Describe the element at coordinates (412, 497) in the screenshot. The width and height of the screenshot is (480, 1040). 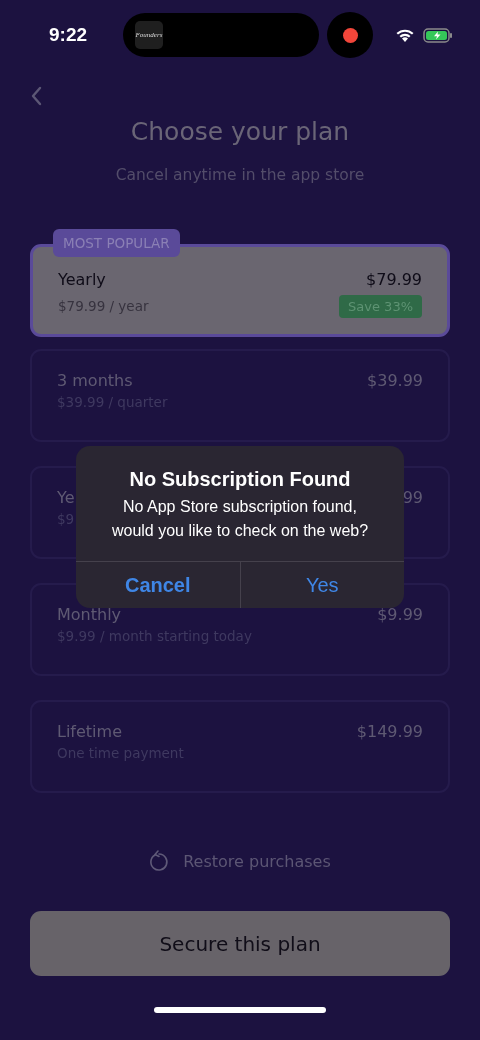
I see `plan-price: 99` at that location.